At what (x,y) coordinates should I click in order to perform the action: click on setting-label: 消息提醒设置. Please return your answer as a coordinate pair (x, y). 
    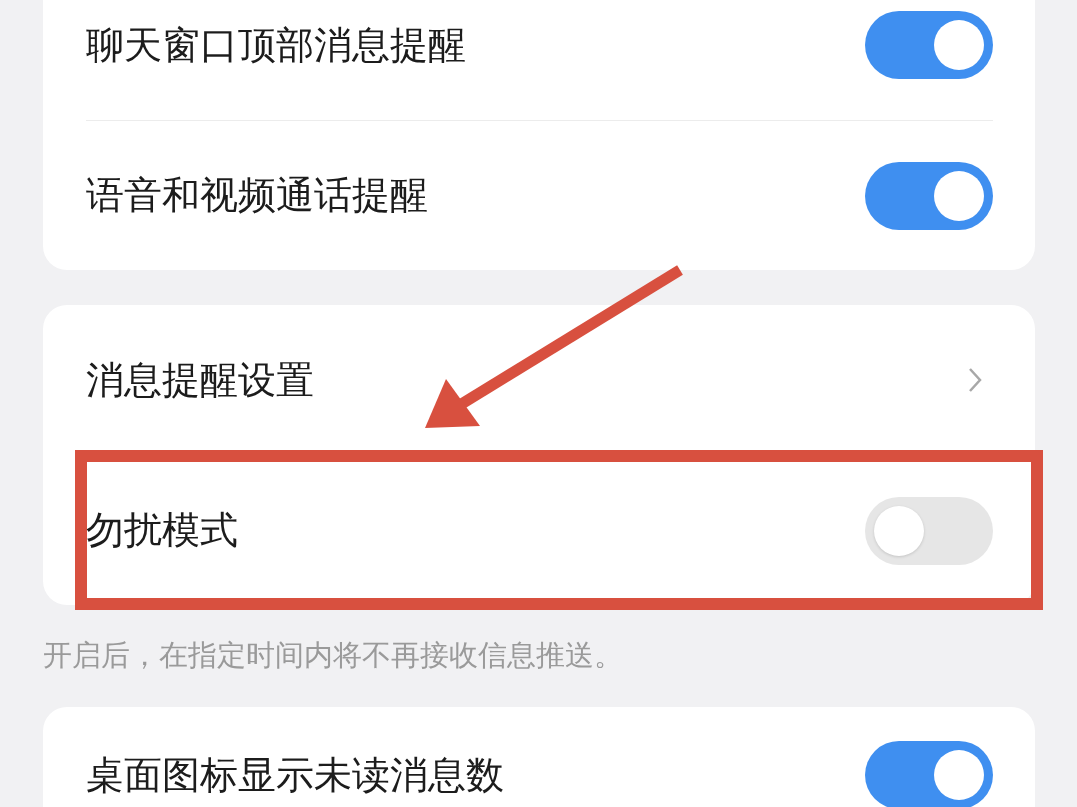
    Looking at the image, I should click on (200, 380).